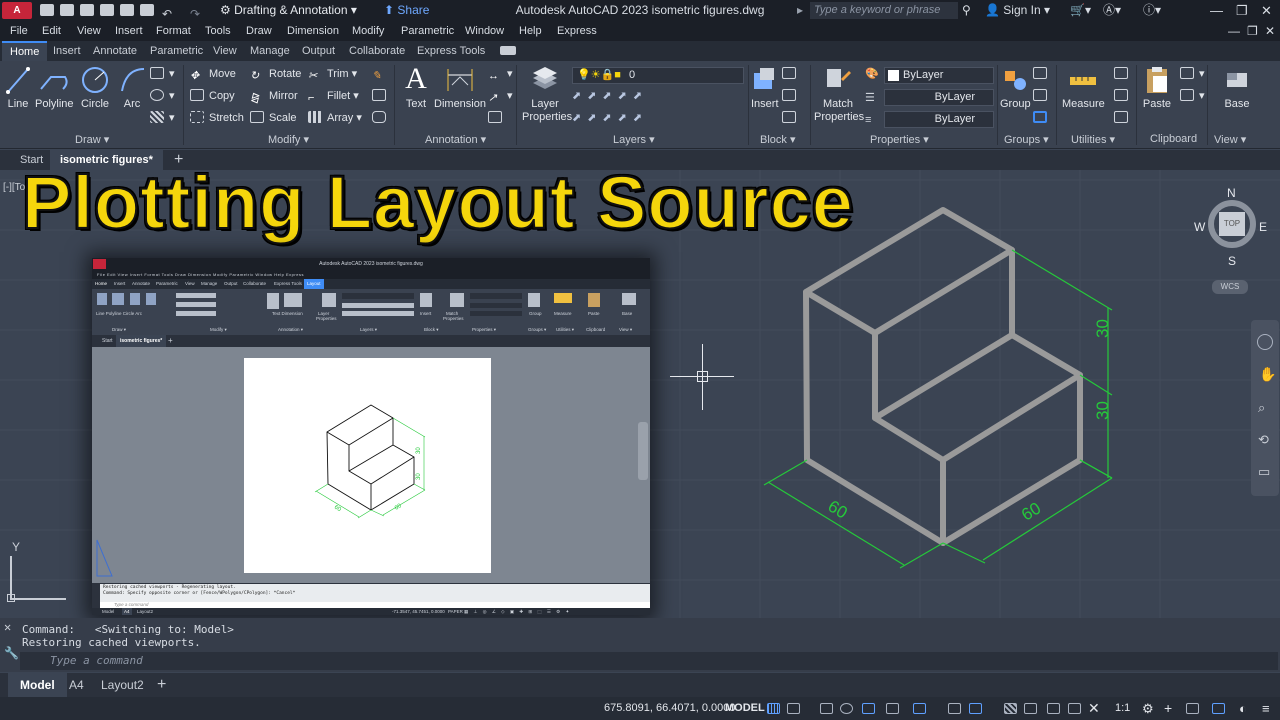 The image size is (1280, 720). I want to click on coordinates-readout: 675.8091, 66.4071, 0.0000, so click(670, 708).